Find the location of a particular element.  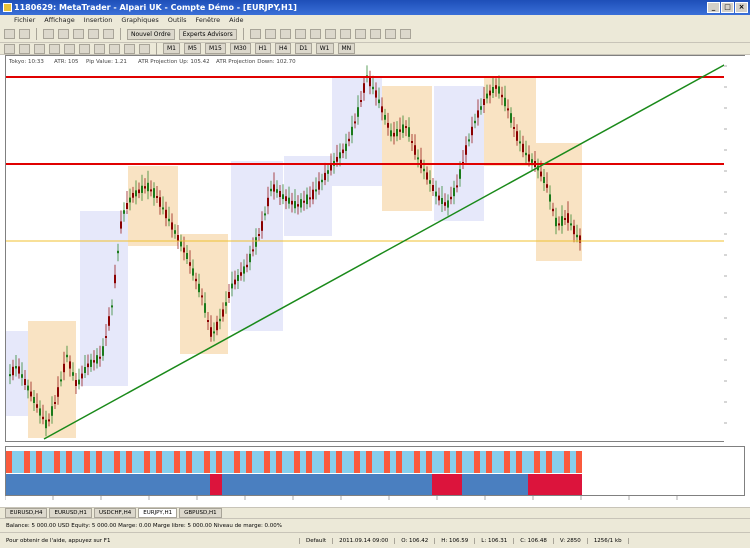

fibonacci-icon is located at coordinates (99, 48).